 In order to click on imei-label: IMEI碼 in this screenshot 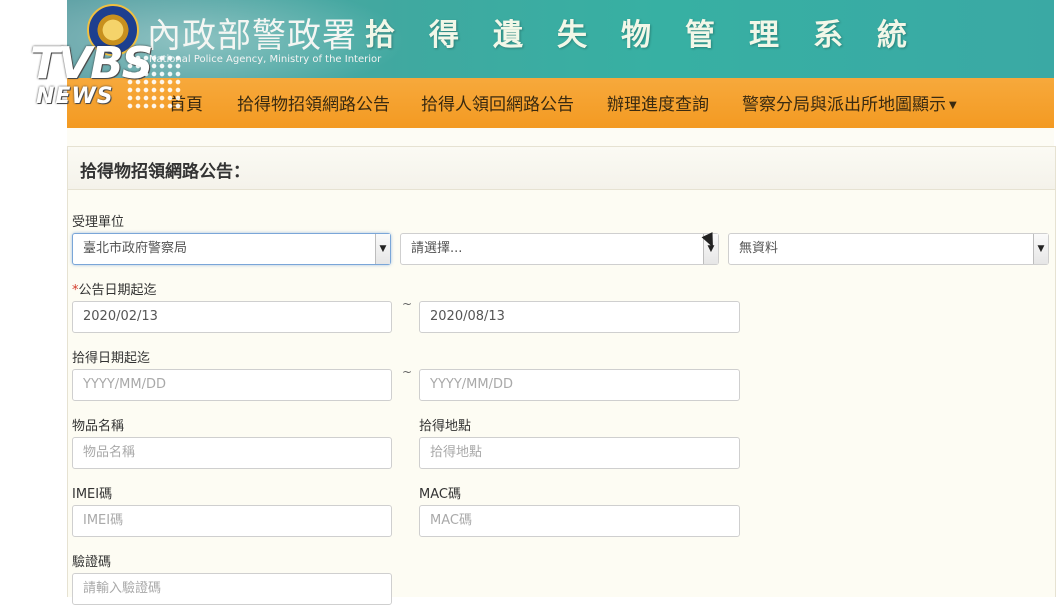, I will do `click(92, 494)`.